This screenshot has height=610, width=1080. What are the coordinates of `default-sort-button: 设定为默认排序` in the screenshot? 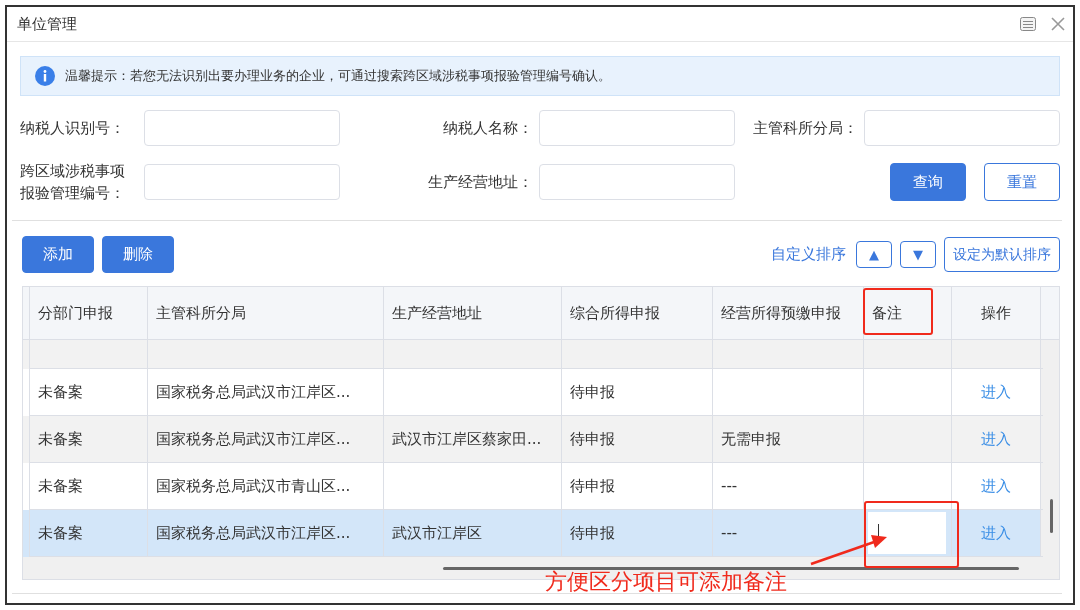 It's located at (1002, 254).